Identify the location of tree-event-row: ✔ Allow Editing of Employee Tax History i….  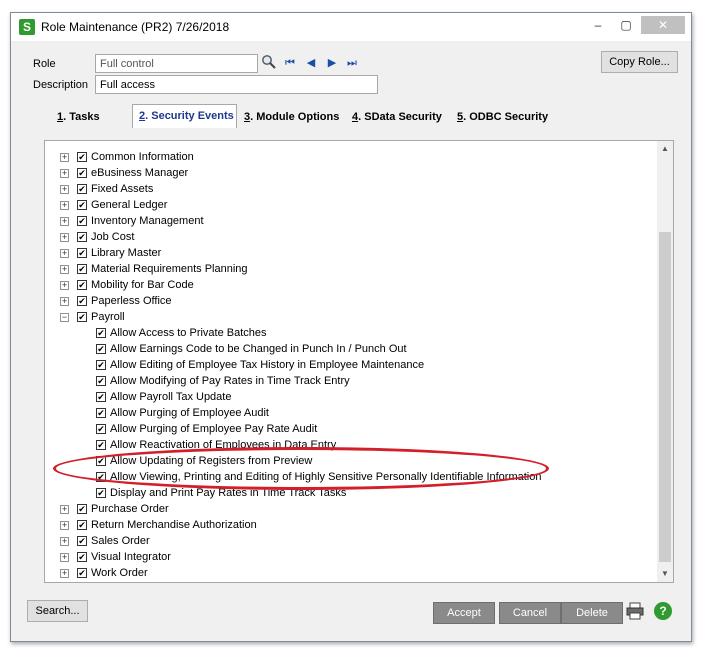
(345, 365).